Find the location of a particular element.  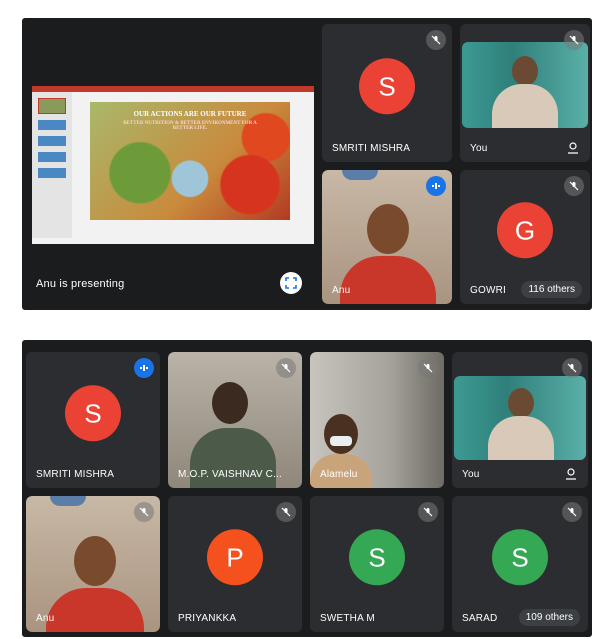

participant-name: PRIYANKKA is located at coordinates (207, 618).